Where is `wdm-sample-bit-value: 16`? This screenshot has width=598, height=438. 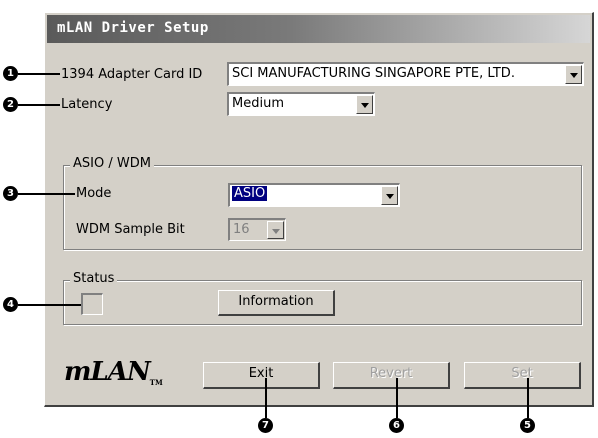 wdm-sample-bit-value: 16 is located at coordinates (241, 229).